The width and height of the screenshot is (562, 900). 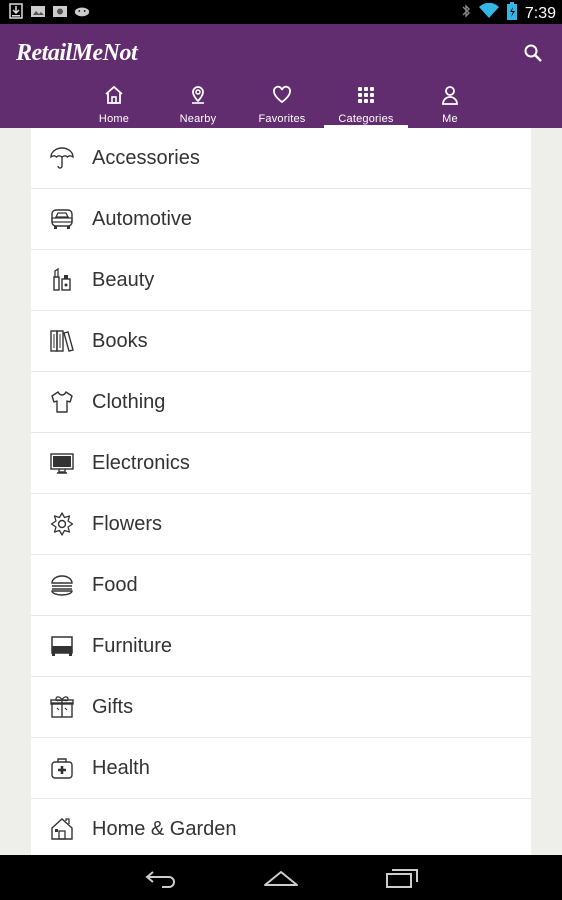 I want to click on category-home-garden: Home & Garden, so click(x=281, y=827).